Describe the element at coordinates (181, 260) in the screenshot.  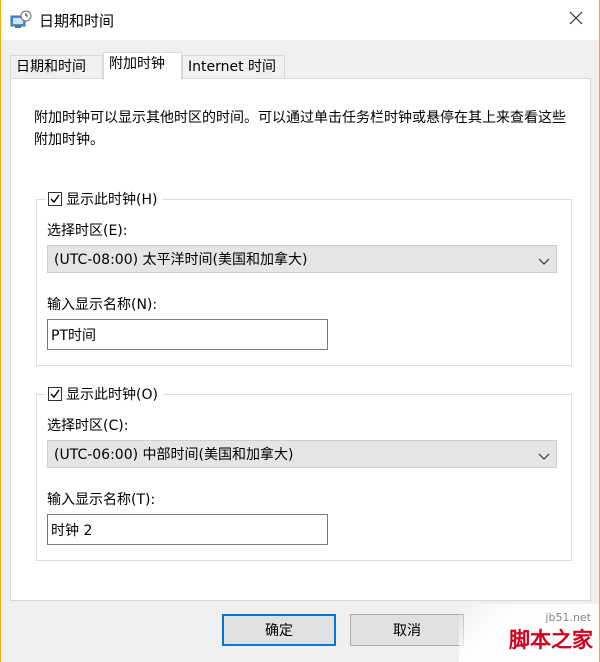
I see `clock1-timezone-value: (UTC-08:00) 太平洋时间(美国和加拿大)` at that location.